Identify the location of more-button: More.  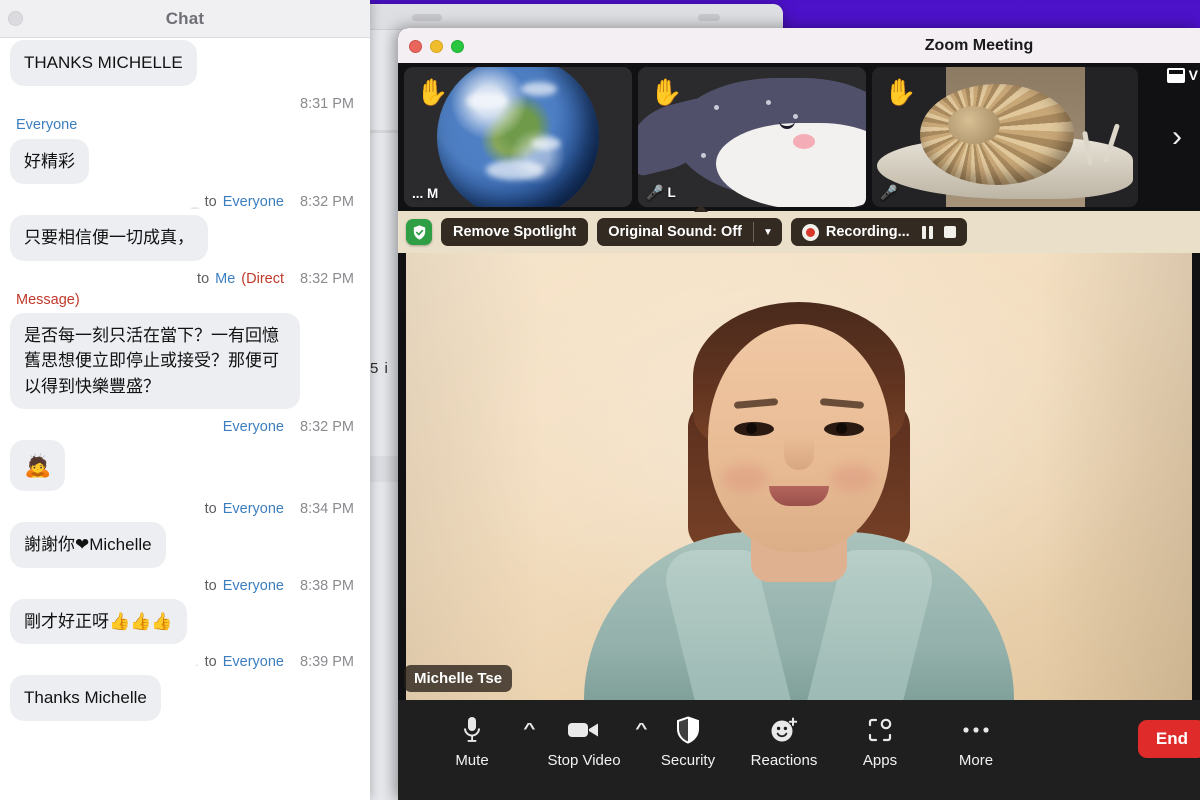
(976, 740).